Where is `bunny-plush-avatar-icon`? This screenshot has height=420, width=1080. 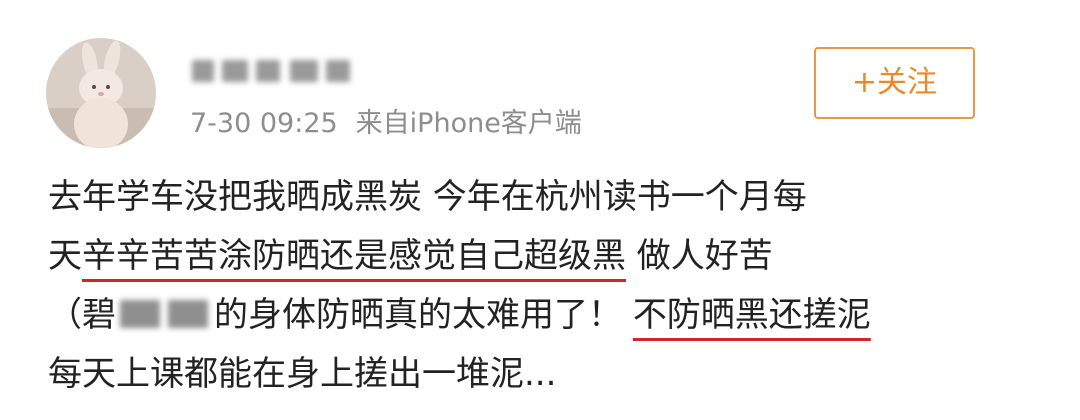
bunny-plush-avatar-icon is located at coordinates (101, 93).